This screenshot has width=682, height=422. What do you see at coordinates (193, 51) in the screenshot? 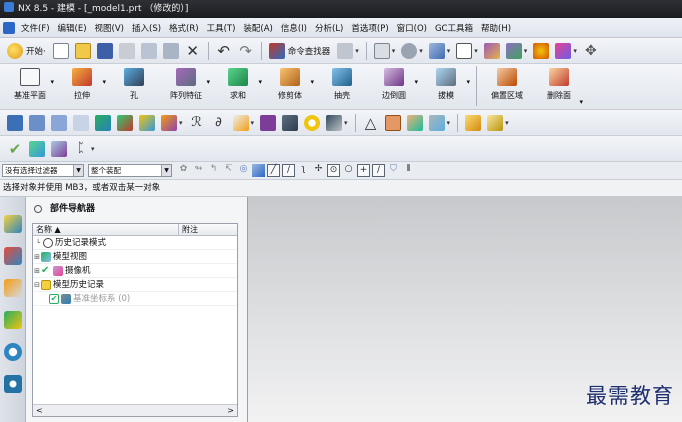
I see `delete-icon: ✕` at bounding box center [193, 51].